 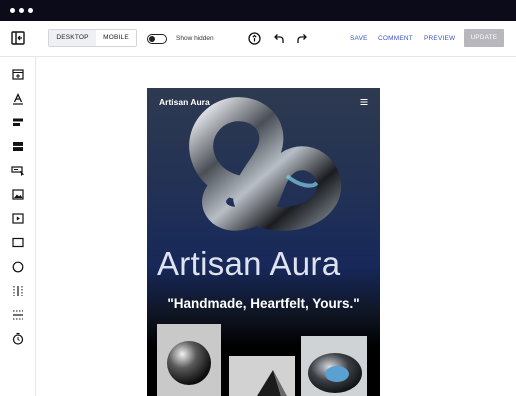 I want to click on paragraph-icon, so click(x=18, y=122).